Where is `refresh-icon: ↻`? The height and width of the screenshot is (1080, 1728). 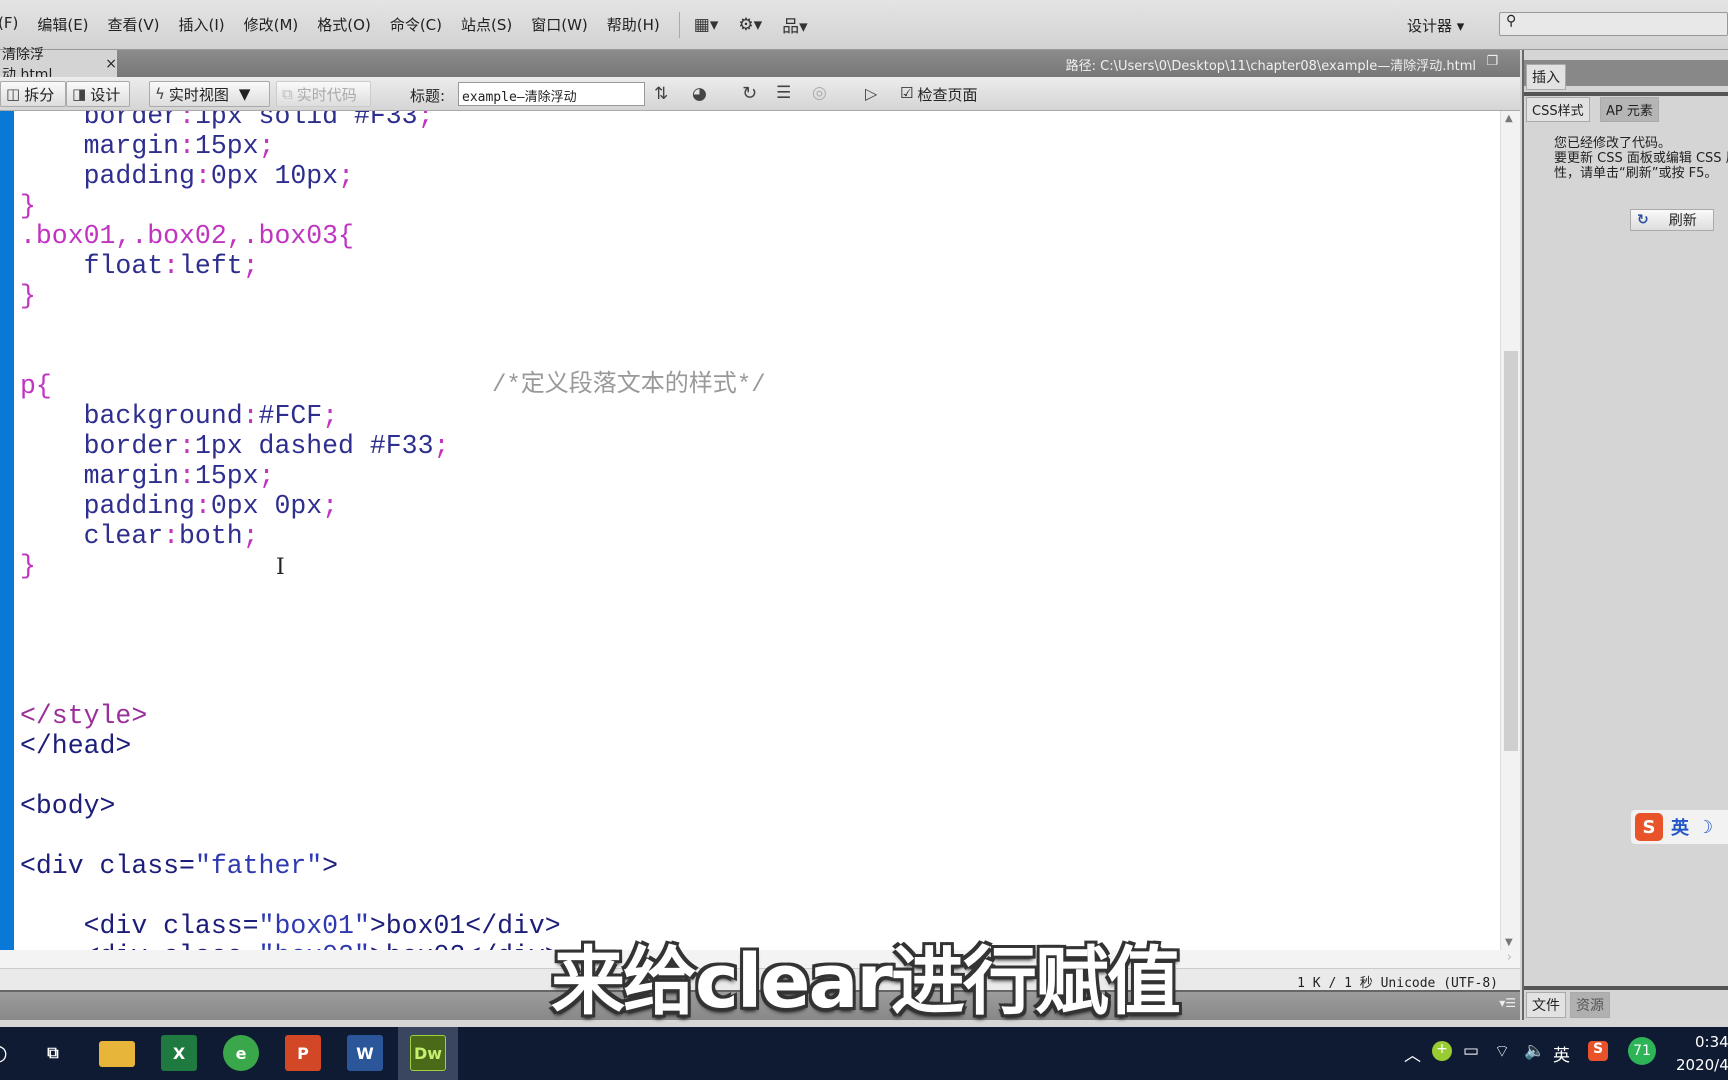
refresh-icon: ↻ is located at coordinates (749, 93).